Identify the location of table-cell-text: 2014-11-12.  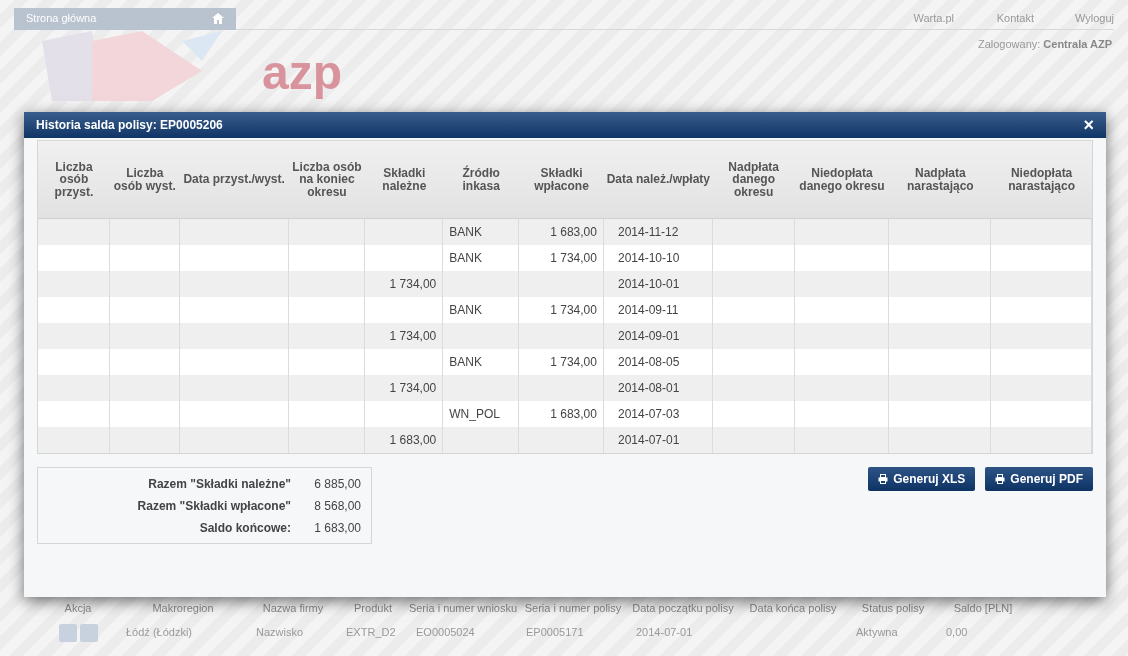
(647, 232).